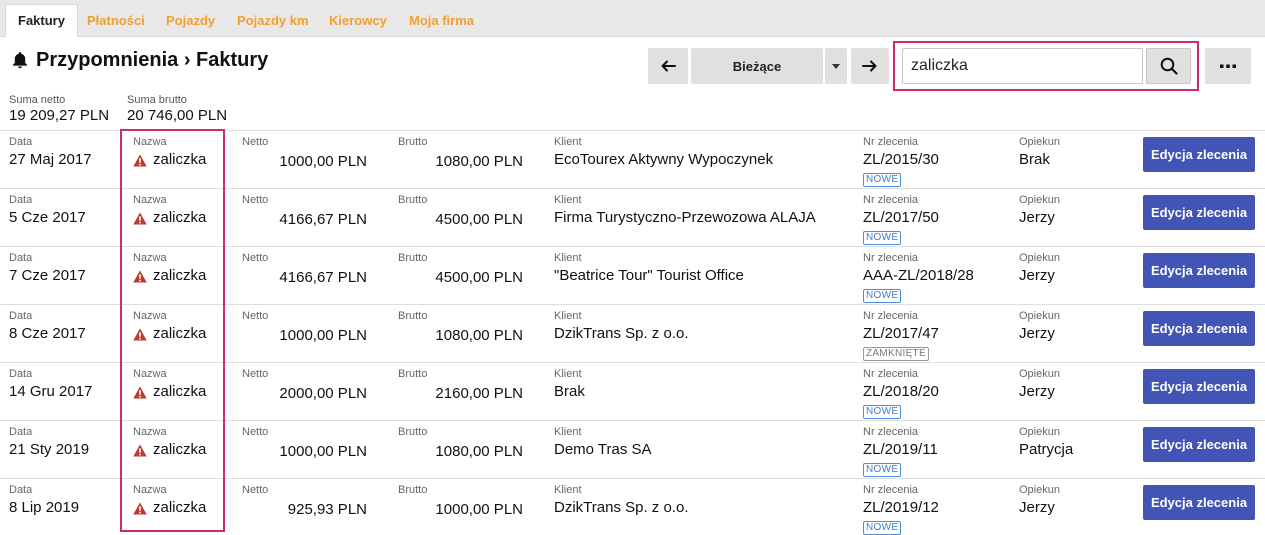 This screenshot has width=1265, height=535. Describe the element at coordinates (157, 100) in the screenshot. I see `sum-gross-label: Suma brutto` at that location.